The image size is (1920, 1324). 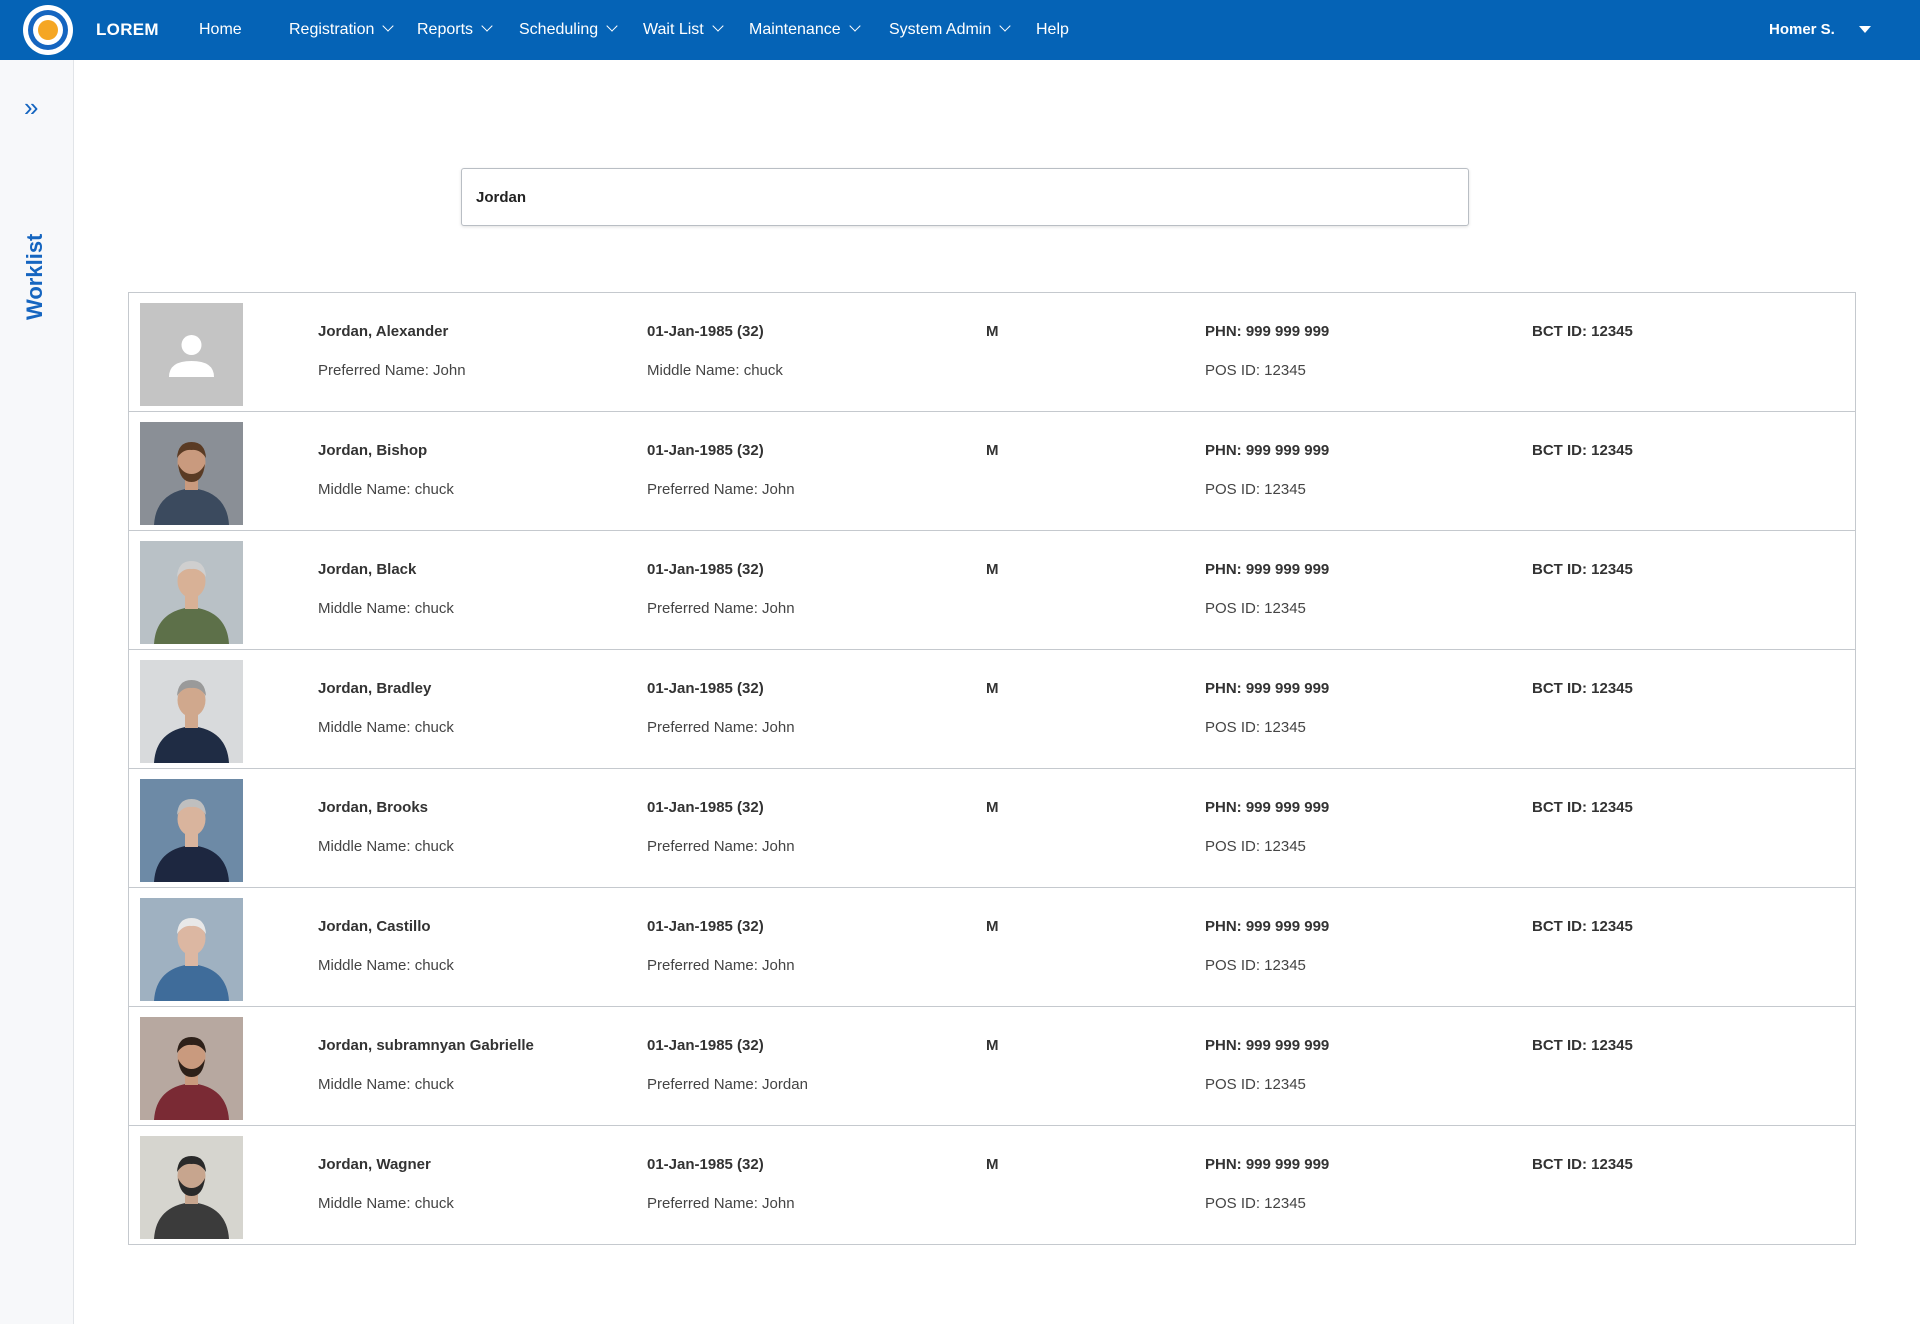 I want to click on nav-item-reports: Reports, so click(x=455, y=30).